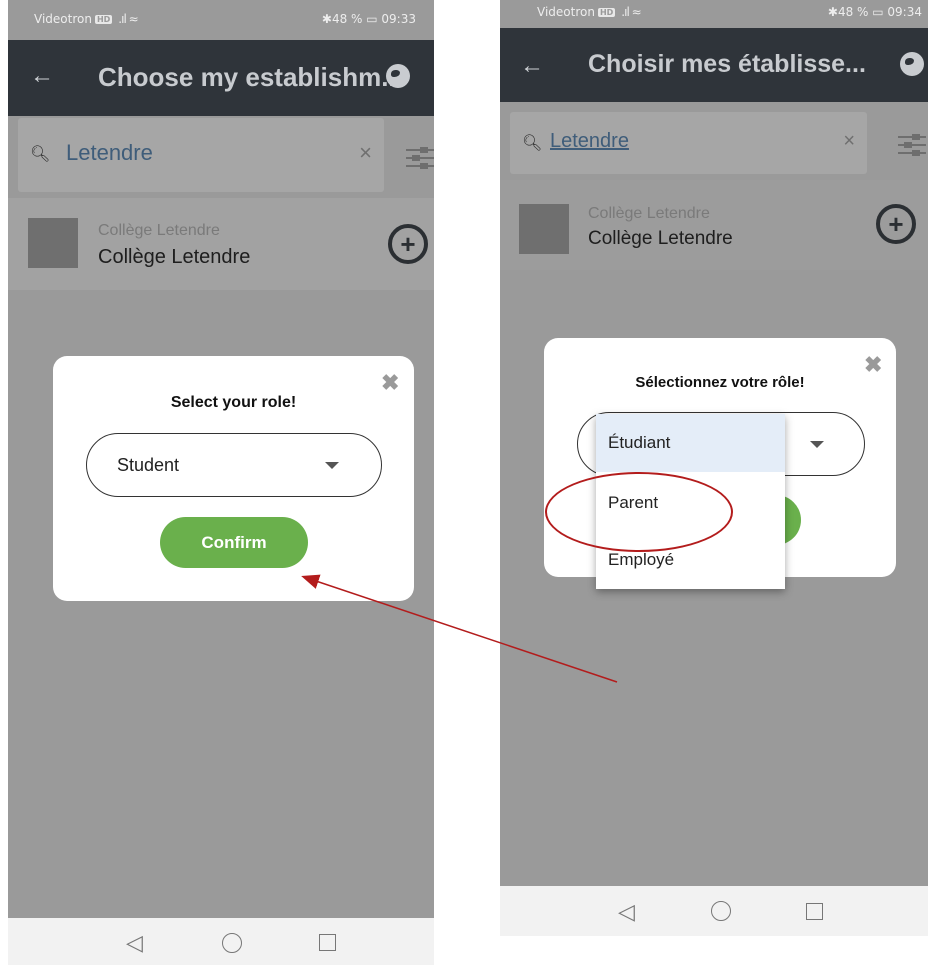 This screenshot has height=965, width=928. What do you see at coordinates (234, 465) in the screenshot?
I see `role-select: Student` at bounding box center [234, 465].